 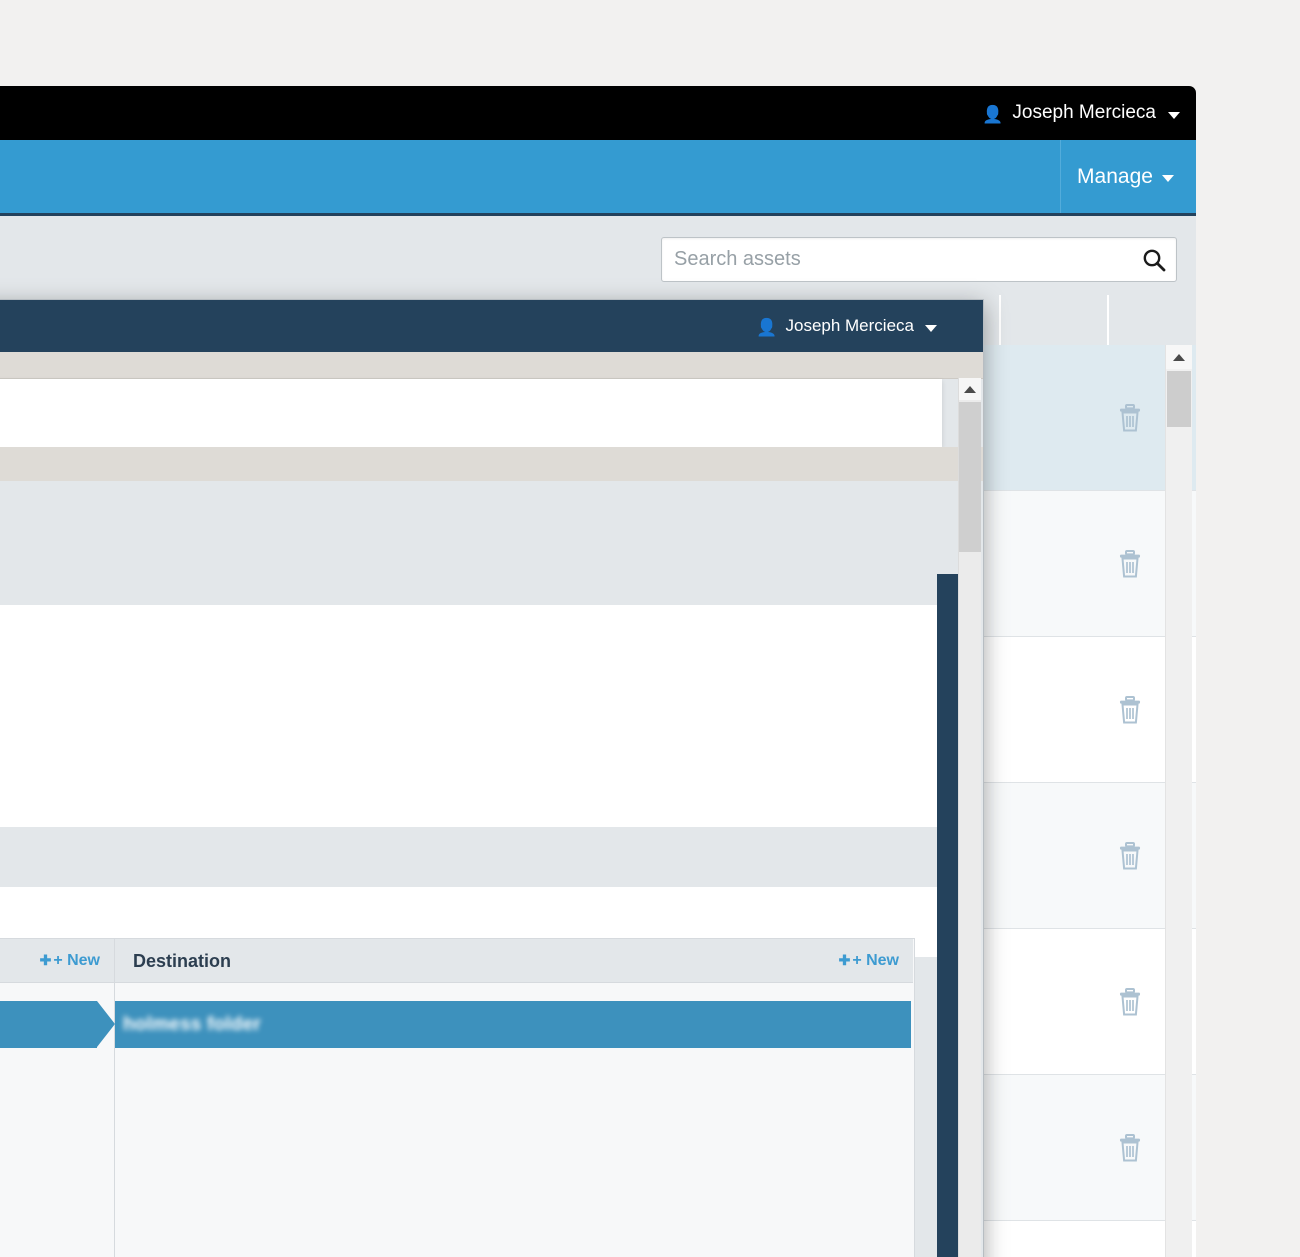 I want to click on modal-user-menu: 👤 Joseph Mercieca, so click(x=846, y=326).